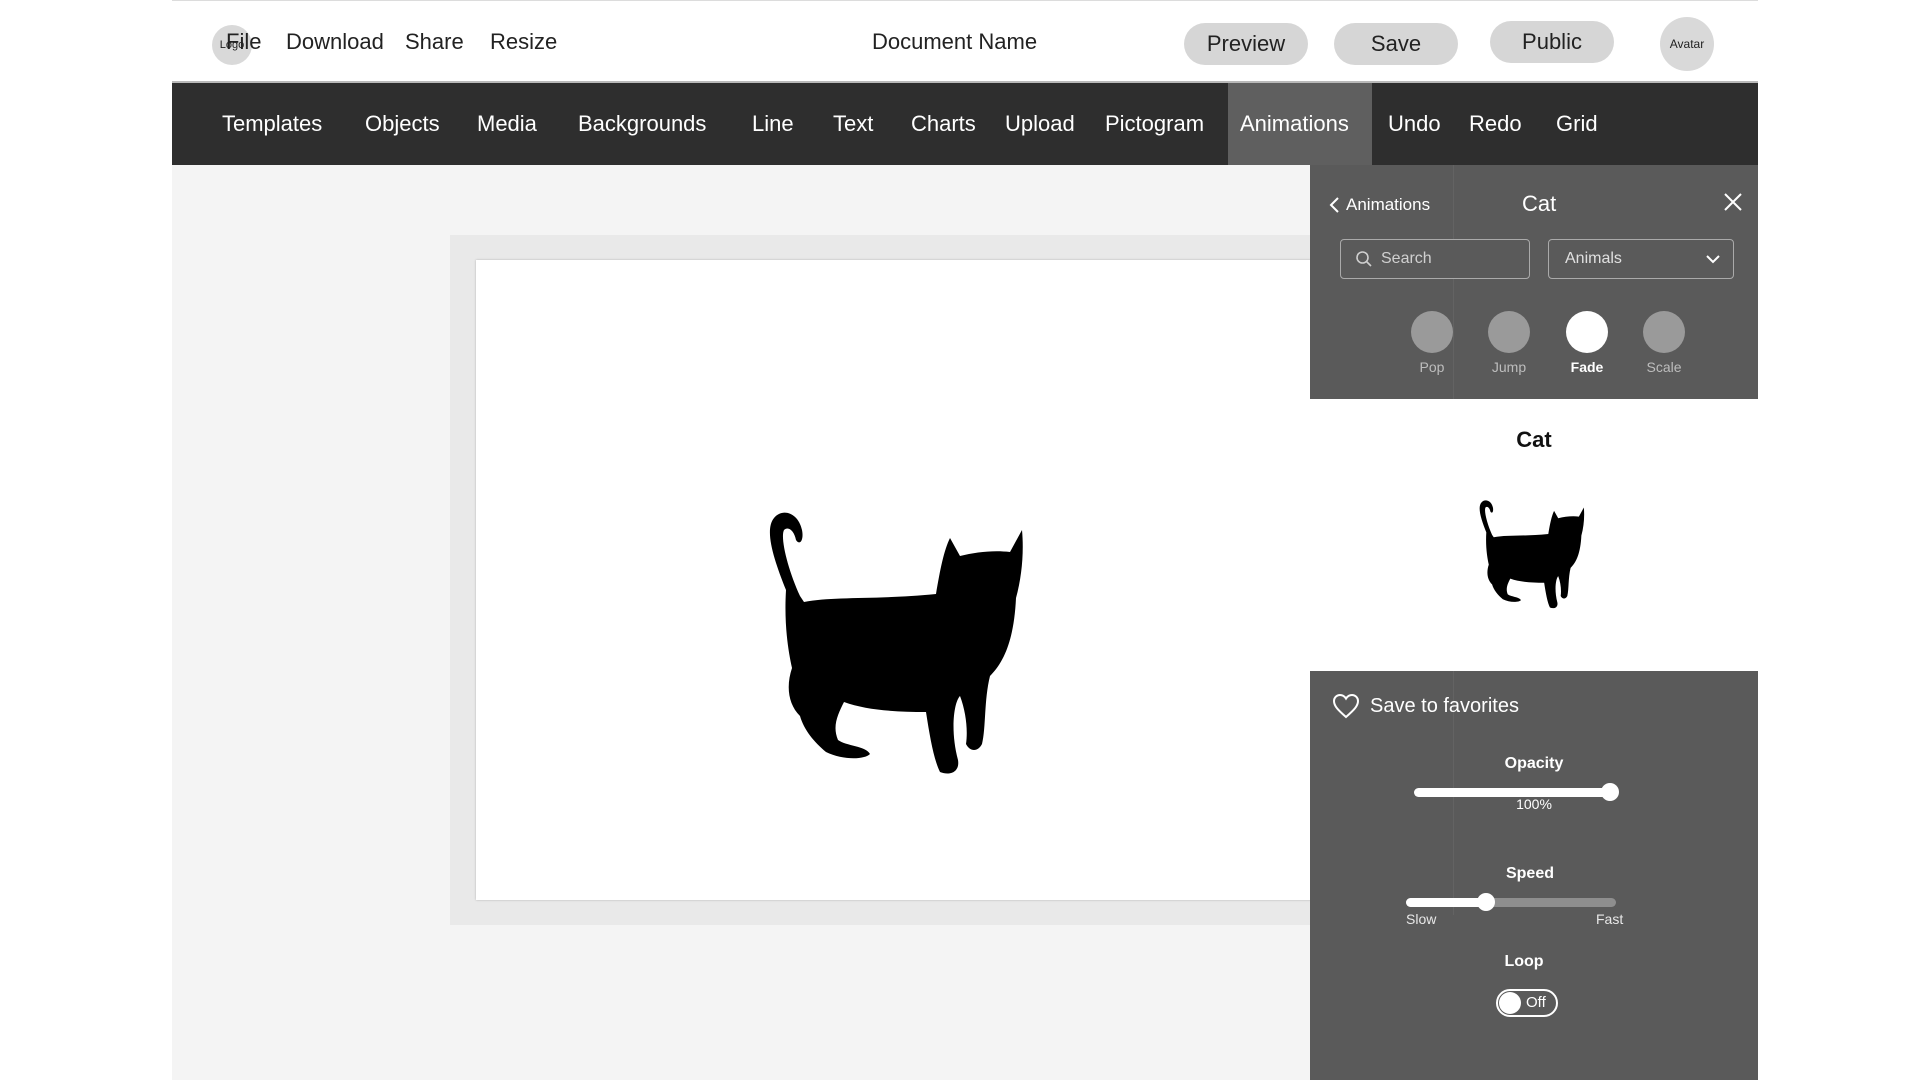 The image size is (1920, 1080). Describe the element at coordinates (1552, 42) in the screenshot. I see `public-button: Public` at that location.